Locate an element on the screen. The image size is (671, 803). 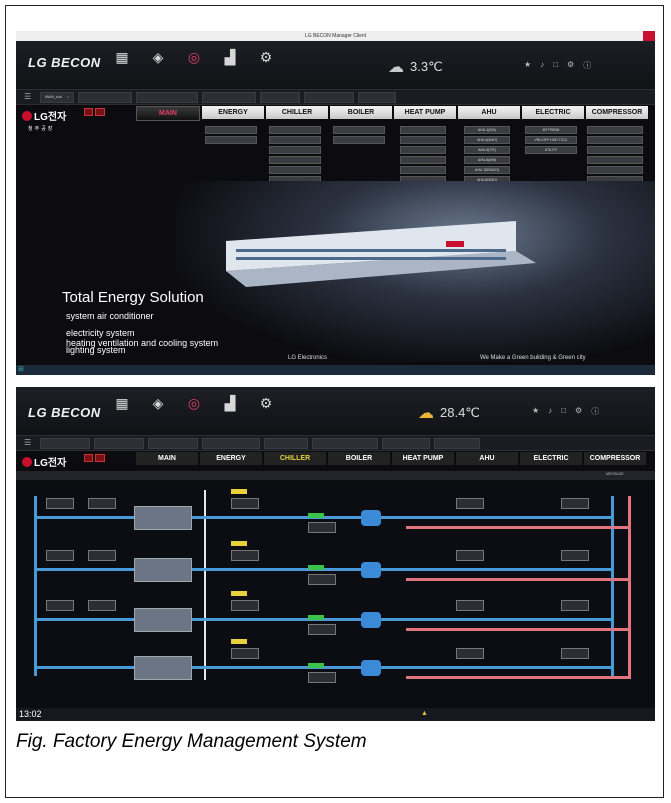
submenu-ahu-item: AHU-1(S/A) is located at coordinates (487, 130).